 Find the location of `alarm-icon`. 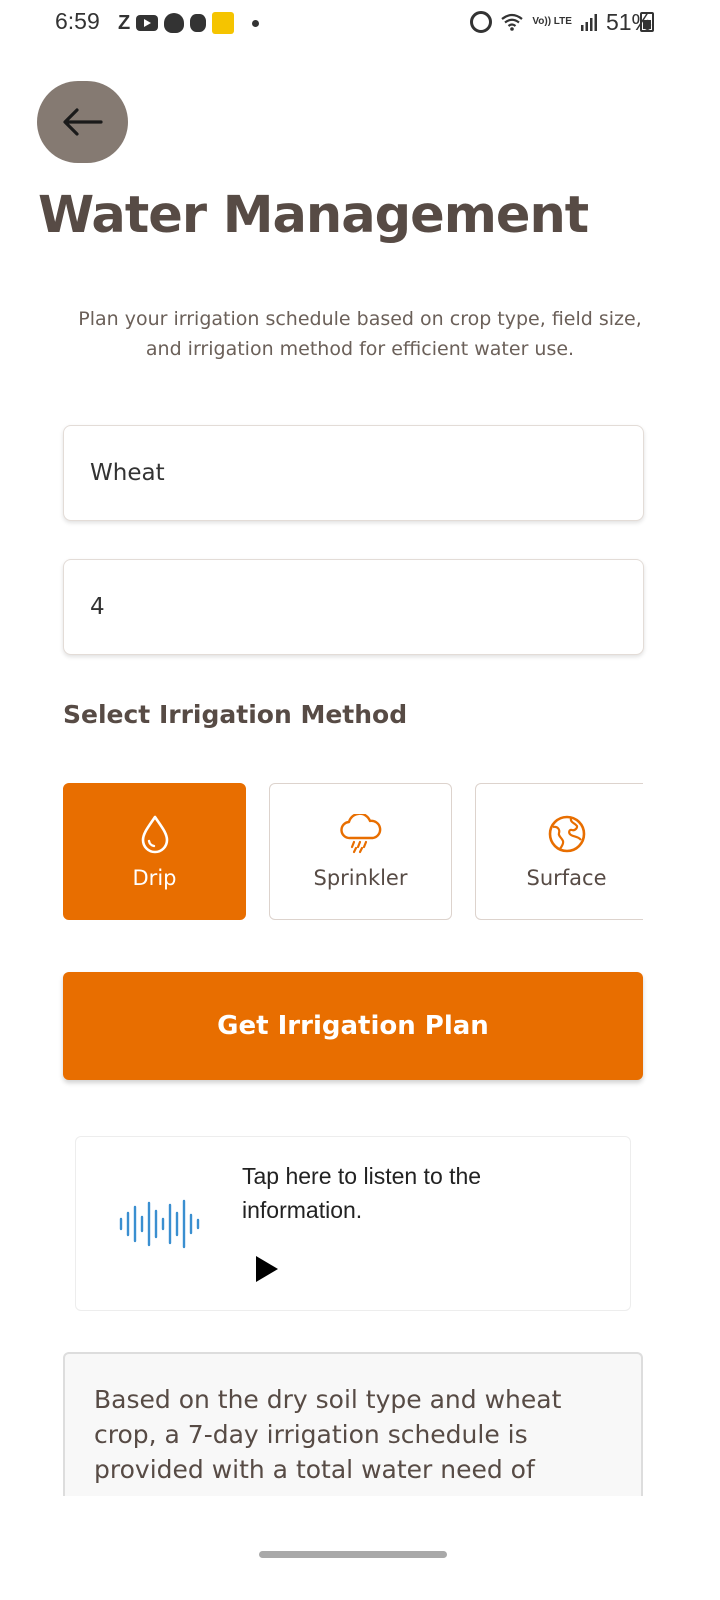

alarm-icon is located at coordinates (481, 22).